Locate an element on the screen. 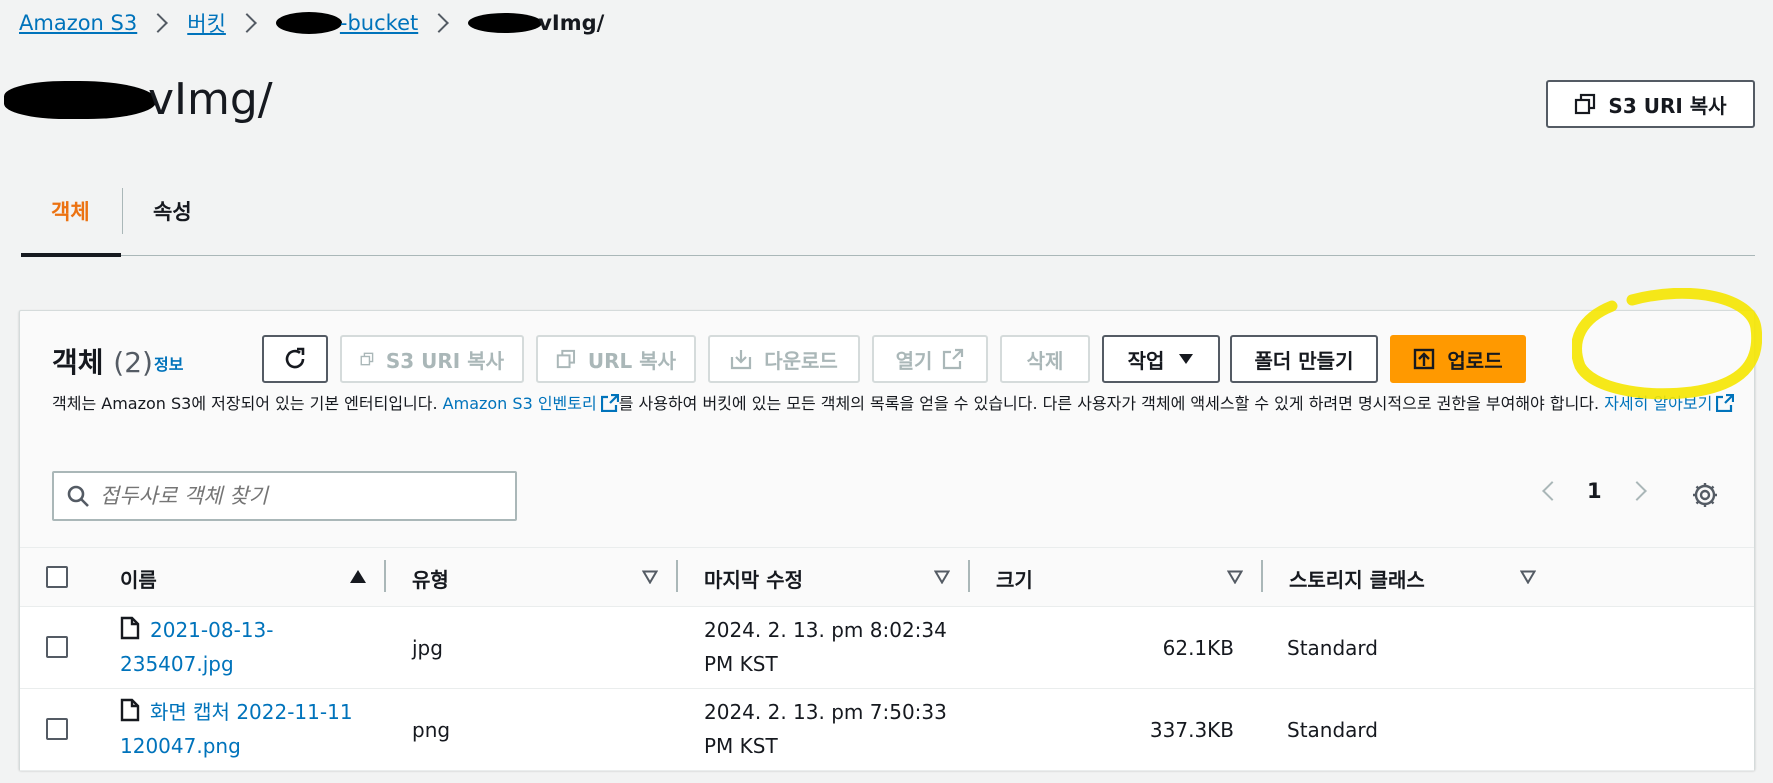  download-button: 다운로드 is located at coordinates (784, 359).